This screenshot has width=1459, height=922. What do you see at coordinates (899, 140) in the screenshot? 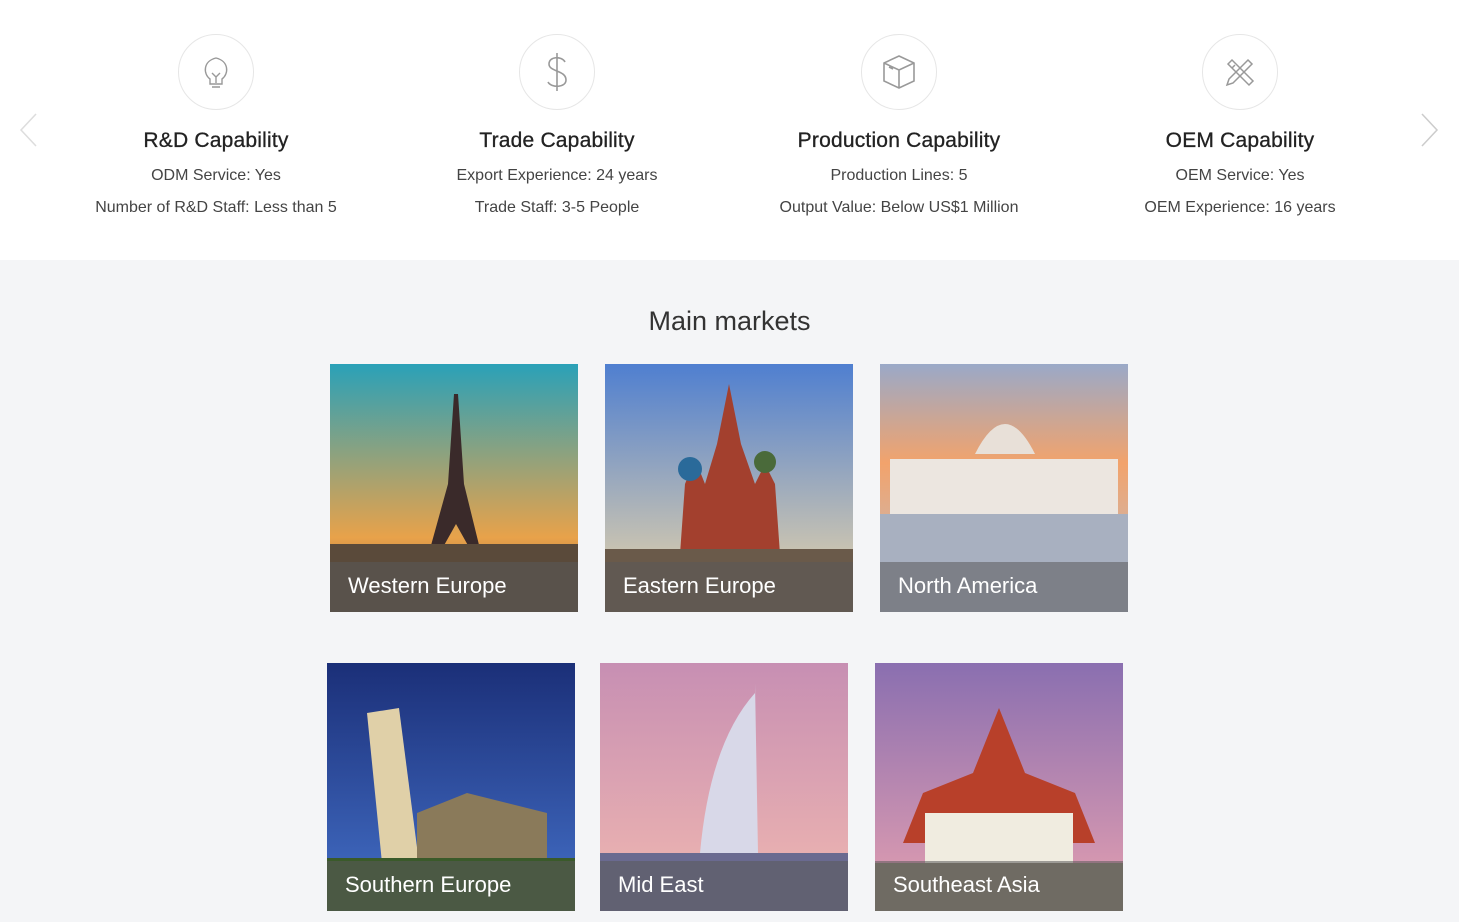
I see `capability-title: Production Capability` at bounding box center [899, 140].